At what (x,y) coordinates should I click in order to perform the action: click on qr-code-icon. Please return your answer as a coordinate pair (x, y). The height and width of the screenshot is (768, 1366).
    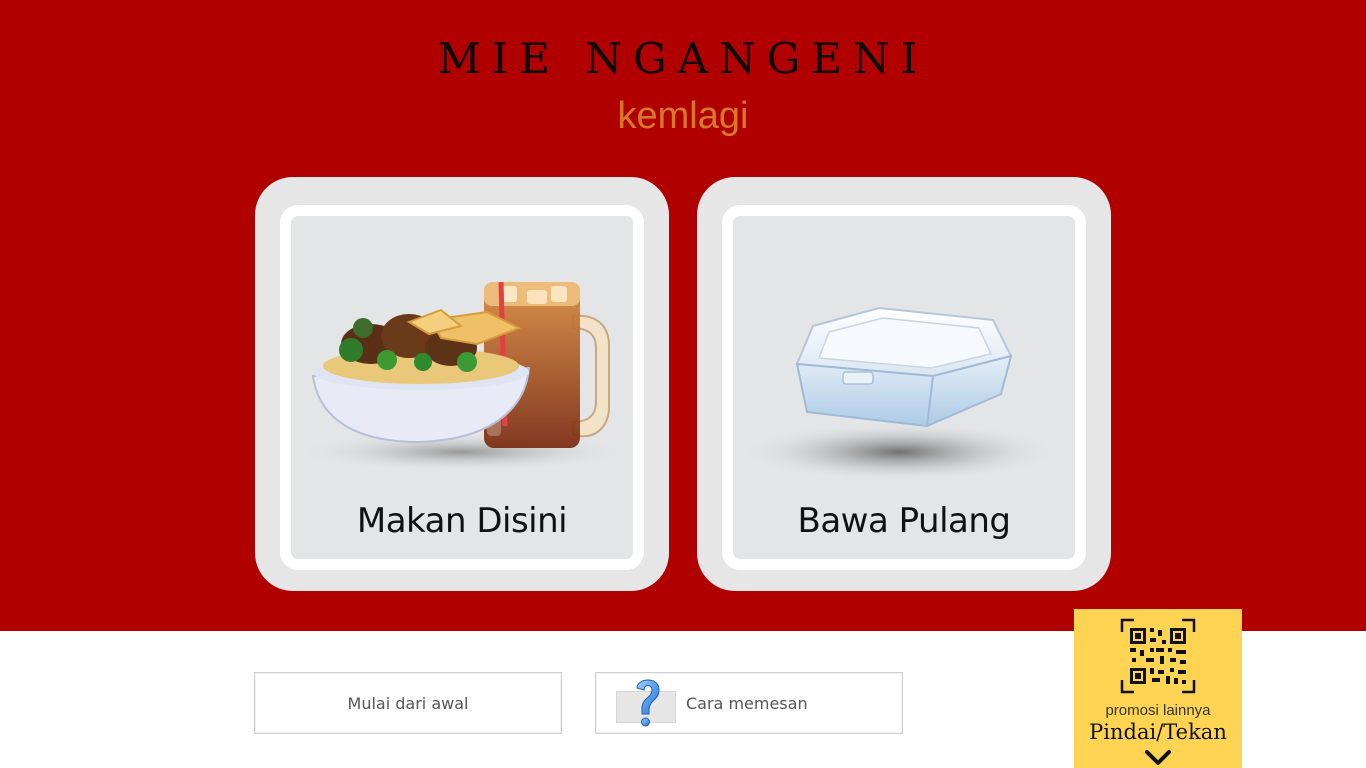
    Looking at the image, I should click on (1158, 656).